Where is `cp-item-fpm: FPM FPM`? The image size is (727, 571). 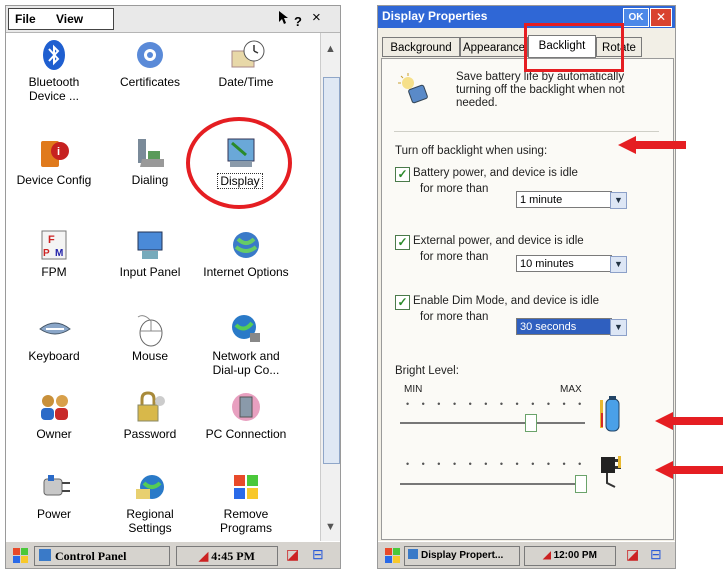
cp-item-fpm: FPM FPM is located at coordinates (54, 254).